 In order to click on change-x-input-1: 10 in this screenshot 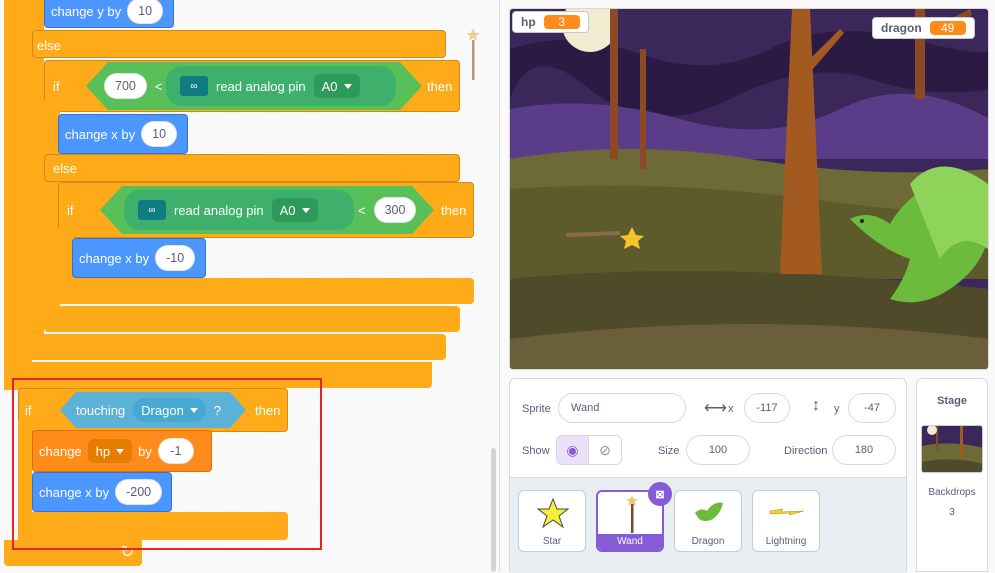, I will do `click(159, 134)`.